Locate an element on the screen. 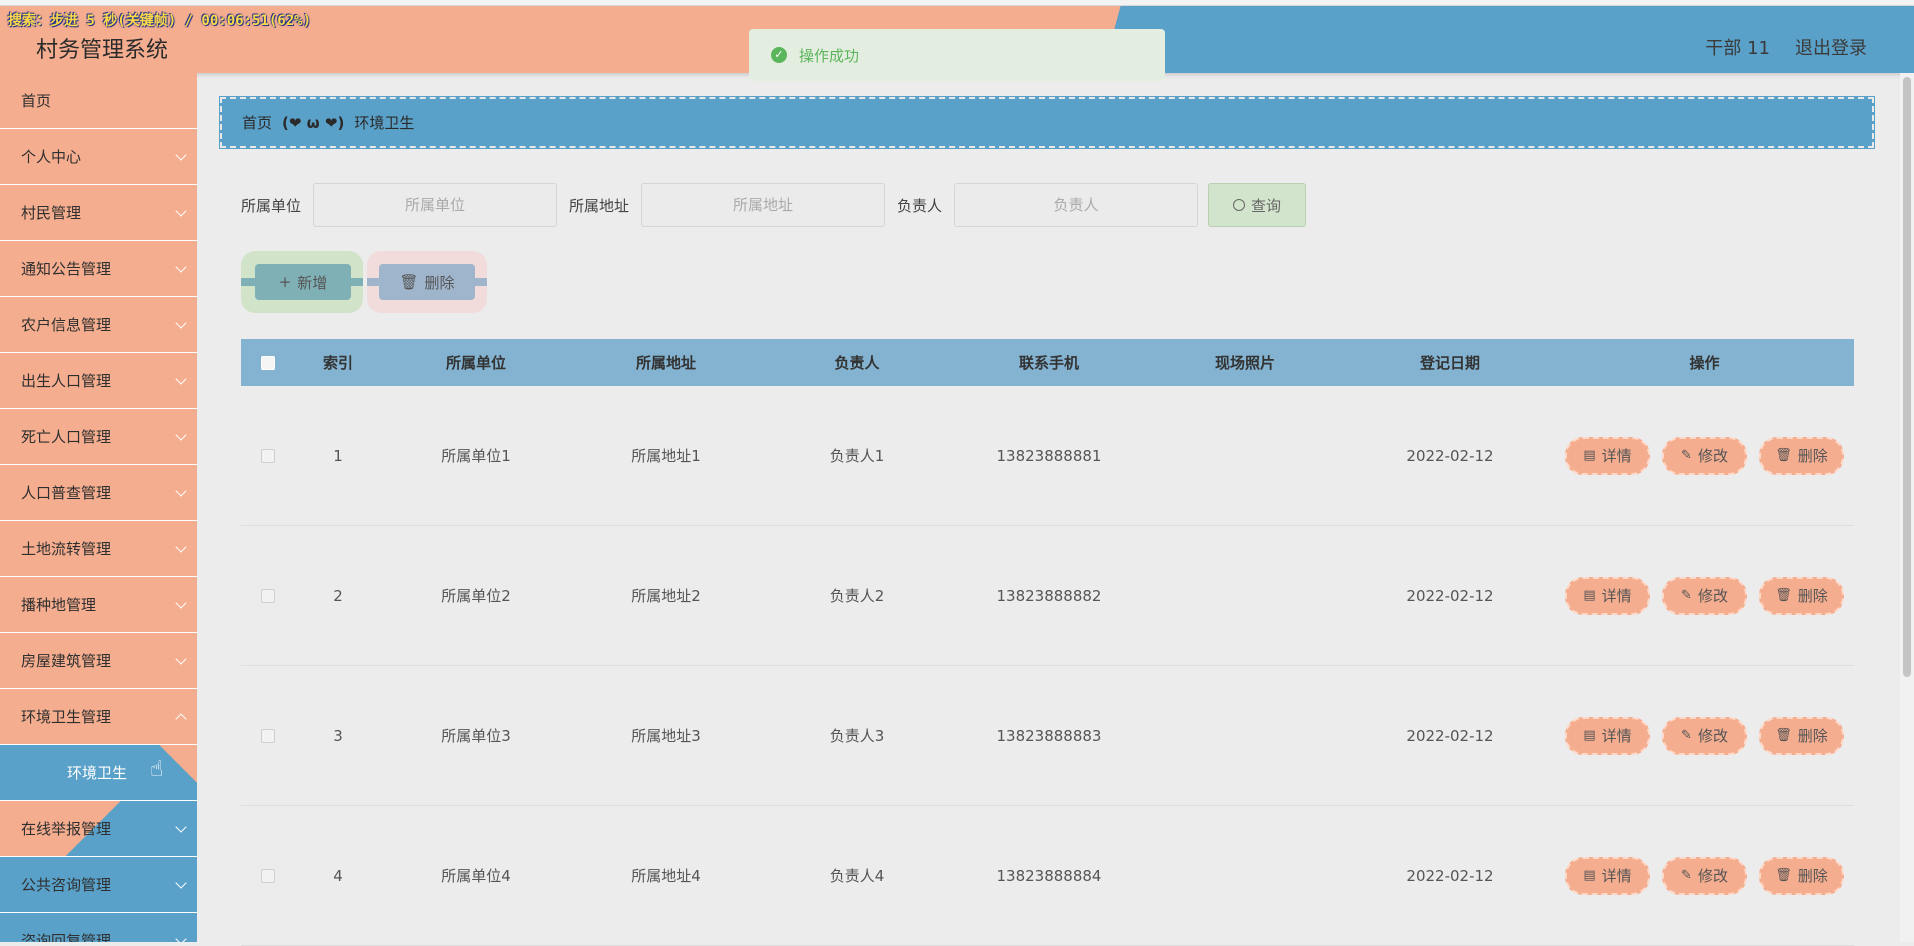 This screenshot has width=1914, height=946. sidebar-item-label: 死亡人口管理 is located at coordinates (66, 437).